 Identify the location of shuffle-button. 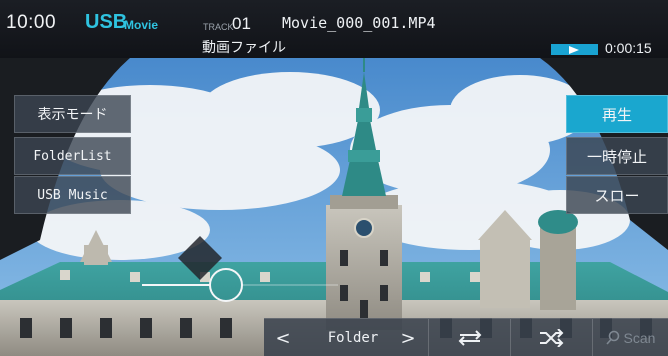
(551, 337).